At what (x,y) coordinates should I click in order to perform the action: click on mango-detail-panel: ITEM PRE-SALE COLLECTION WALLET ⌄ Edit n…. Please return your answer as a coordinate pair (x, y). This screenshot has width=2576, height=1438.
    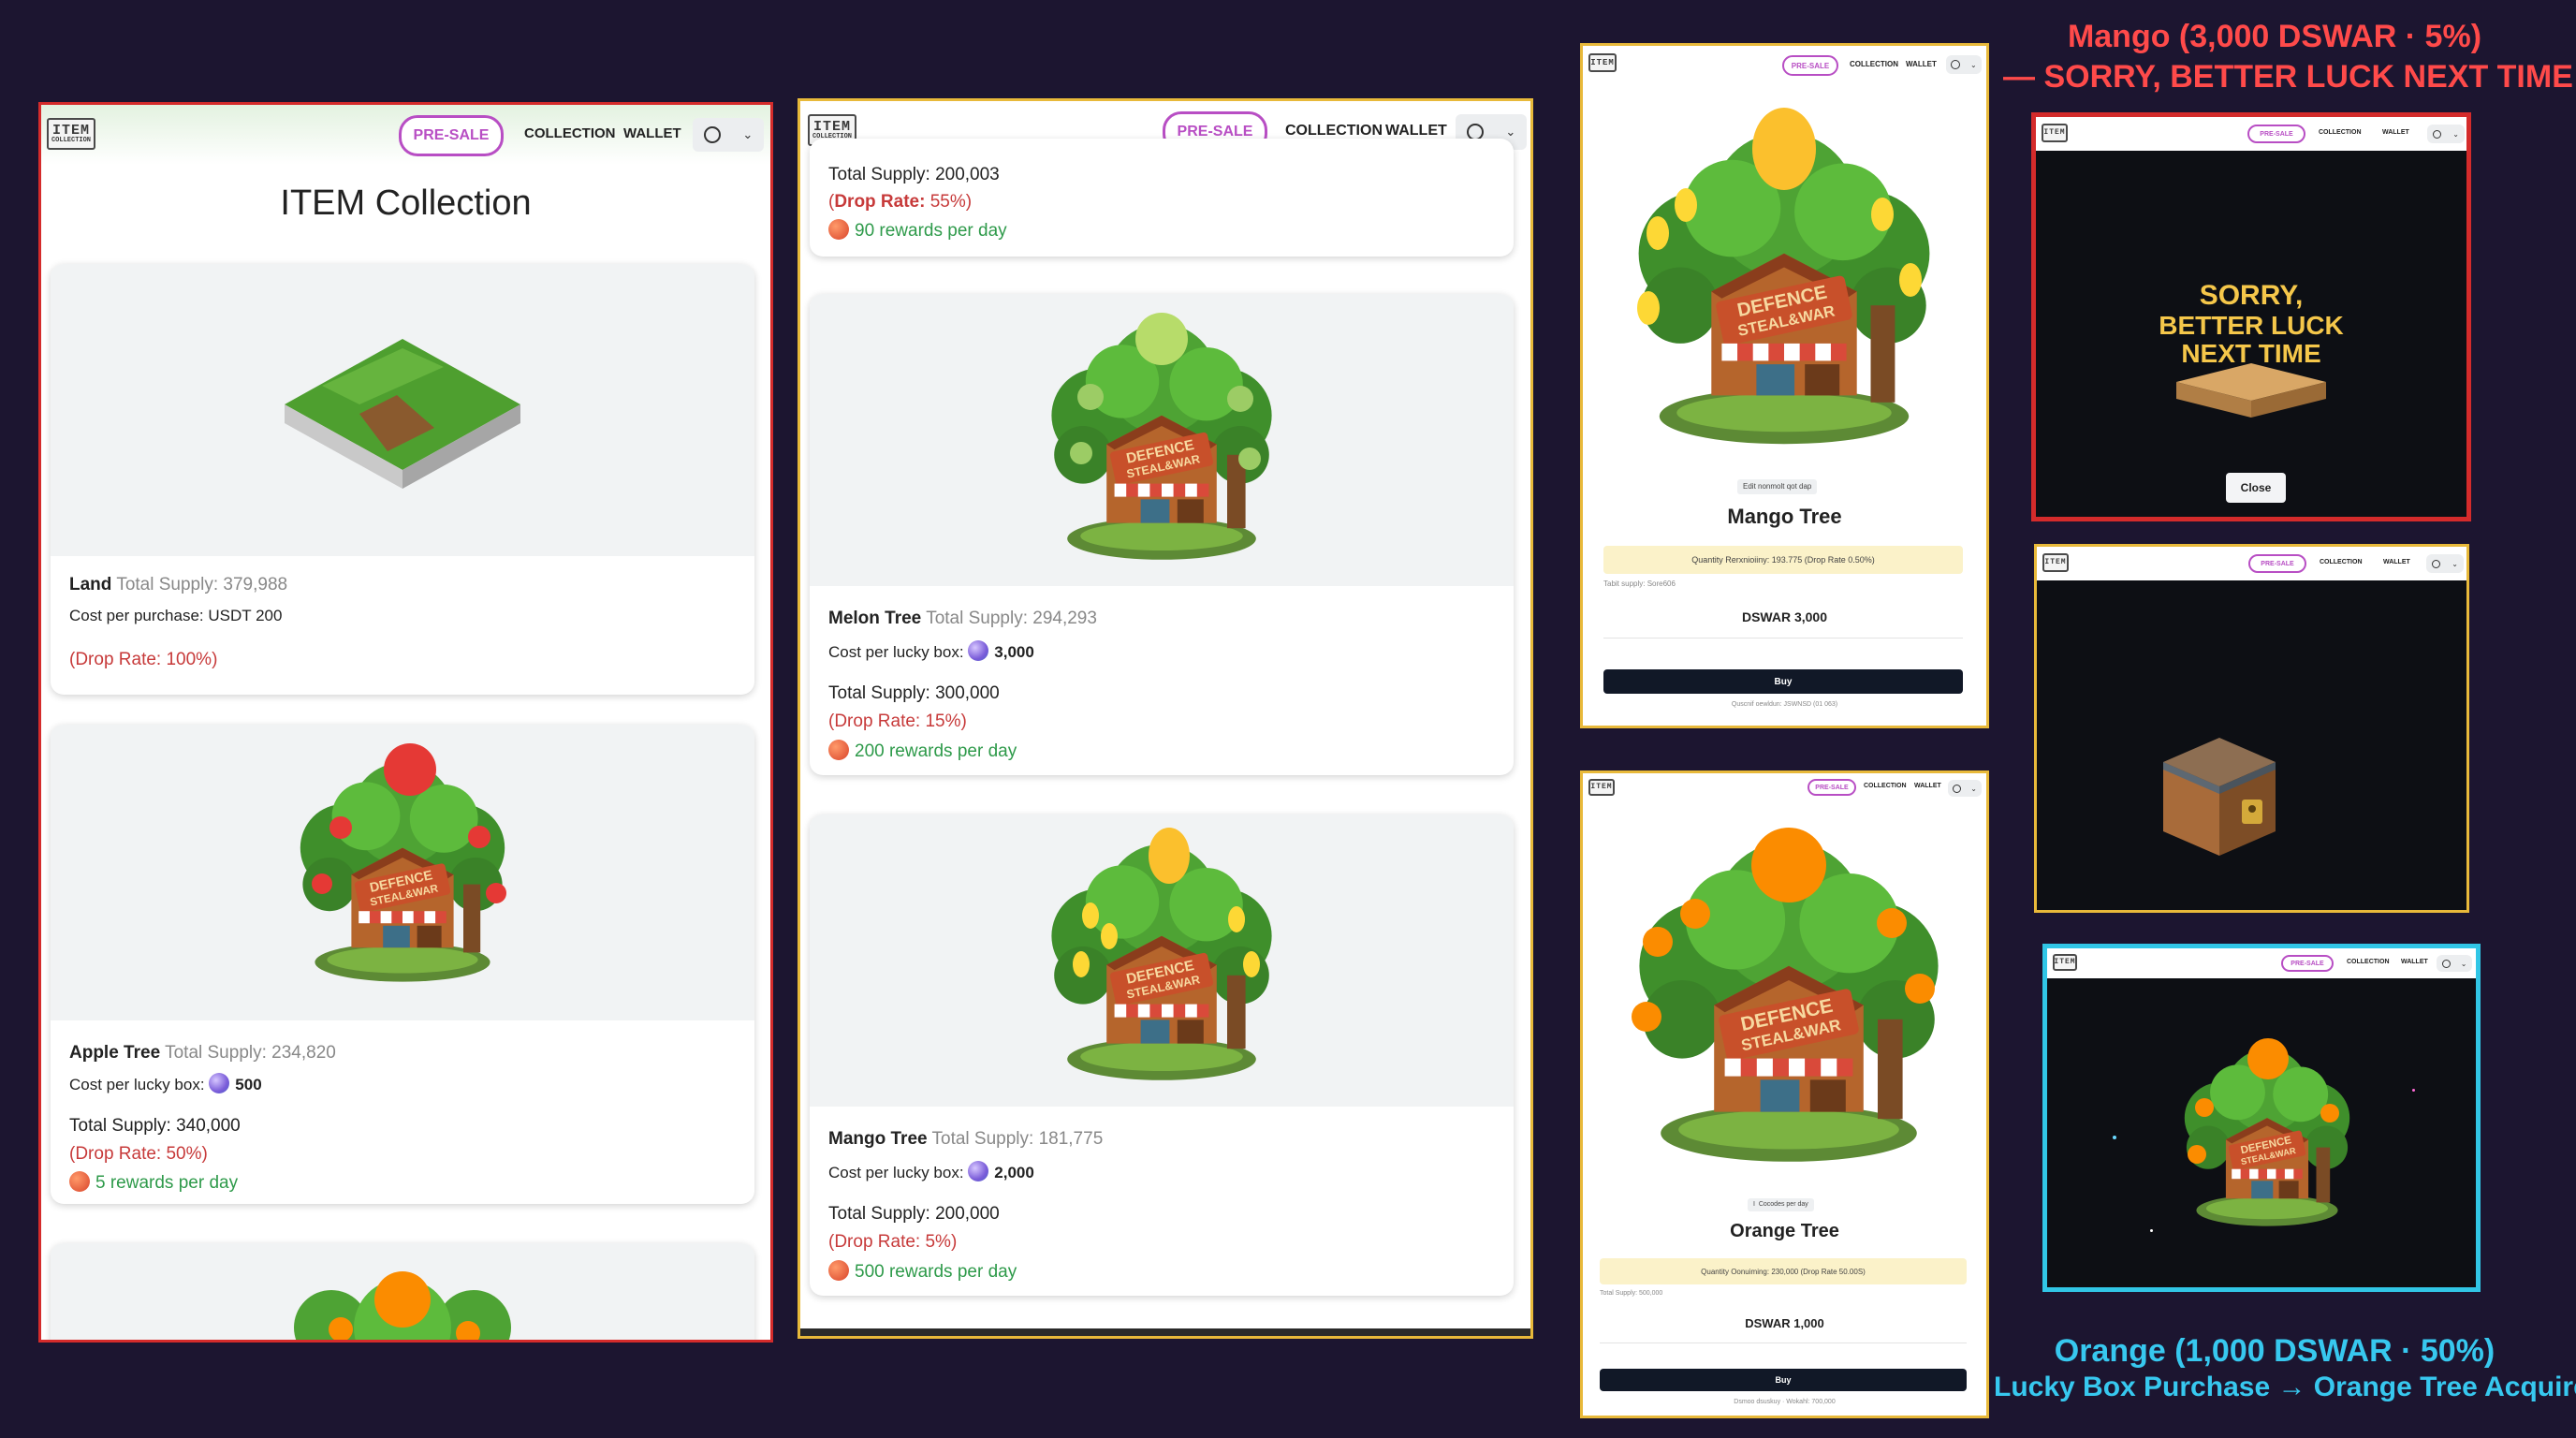
    Looking at the image, I should click on (1784, 385).